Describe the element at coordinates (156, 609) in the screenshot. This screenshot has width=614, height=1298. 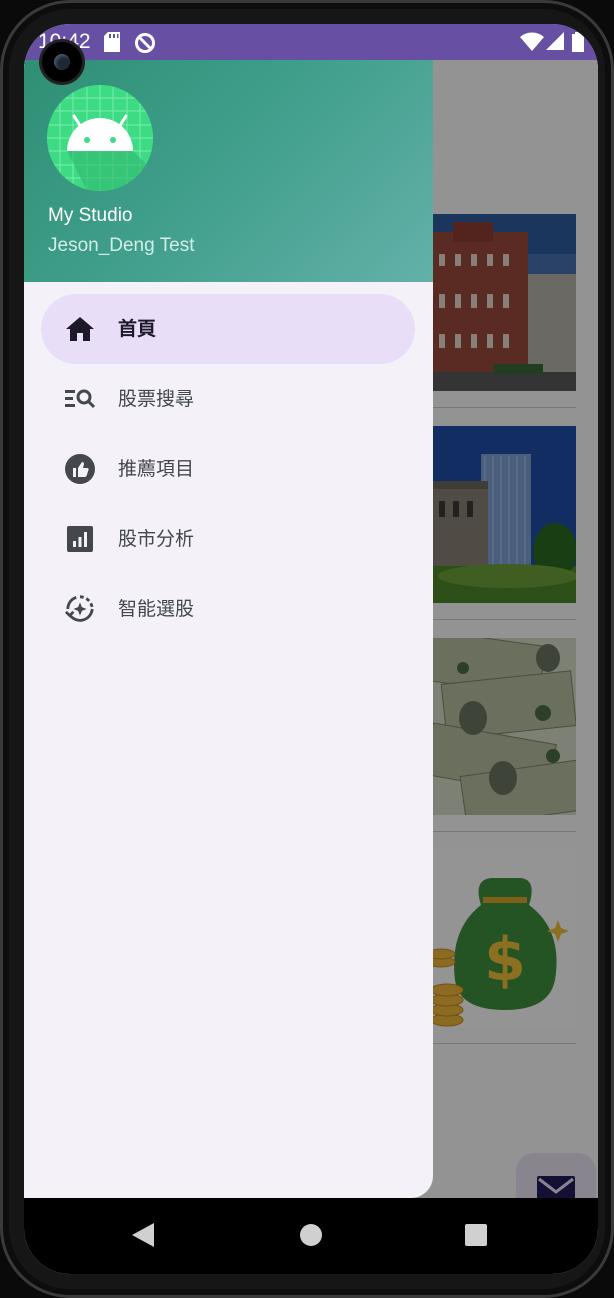
I see `menu-label: 智能選股` at that location.